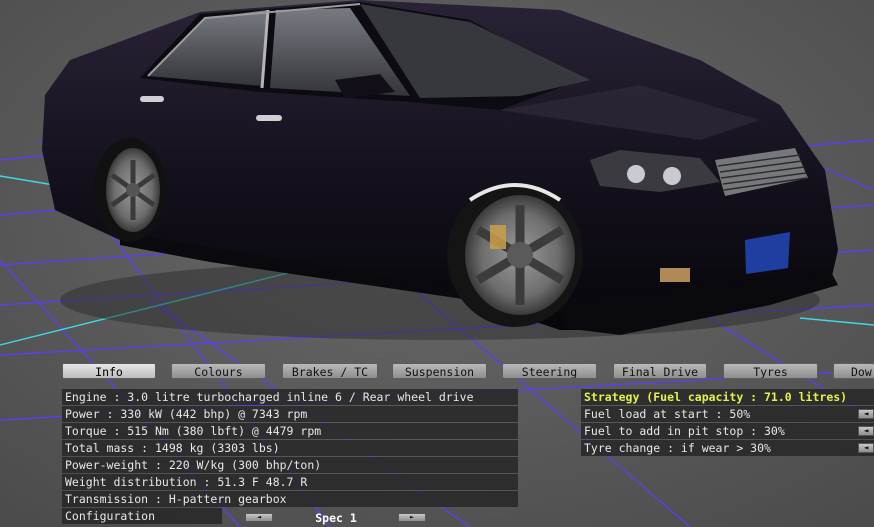 This screenshot has width=874, height=527. I want to click on tyre-change-decrease-button: ◄, so click(866, 448).